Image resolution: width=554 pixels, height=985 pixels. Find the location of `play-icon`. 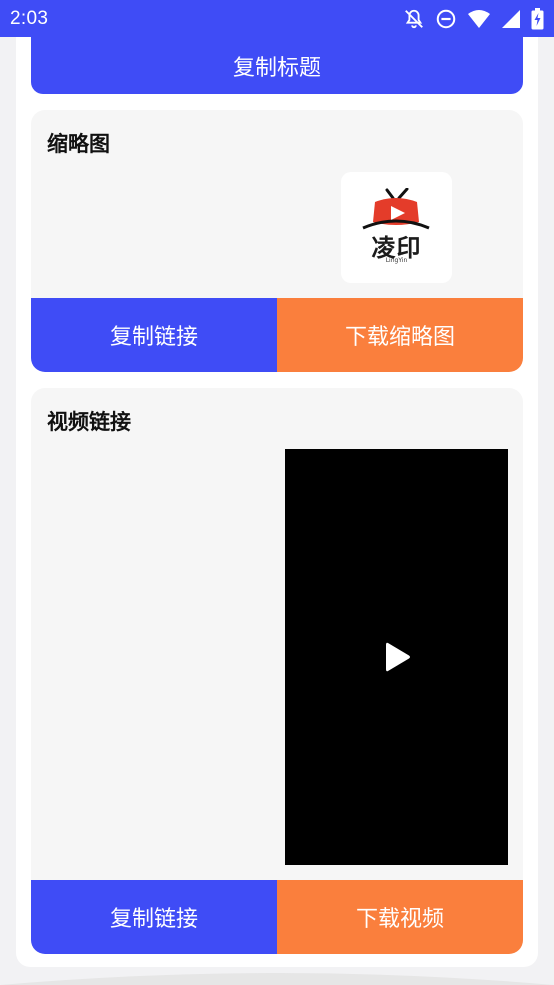

play-icon is located at coordinates (398, 657).